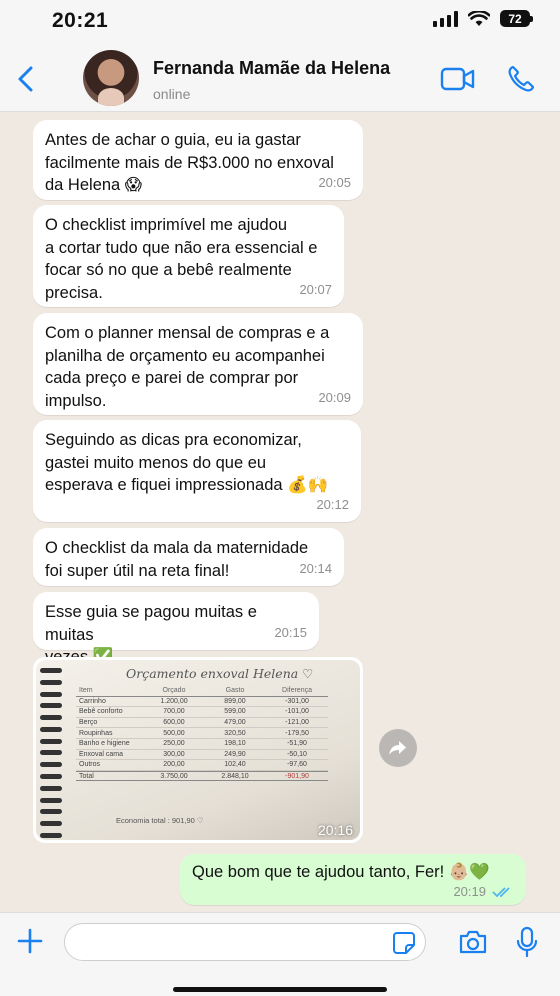 Image resolution: width=560 pixels, height=996 pixels. What do you see at coordinates (335, 830) in the screenshot?
I see `message-time: 20:16` at bounding box center [335, 830].